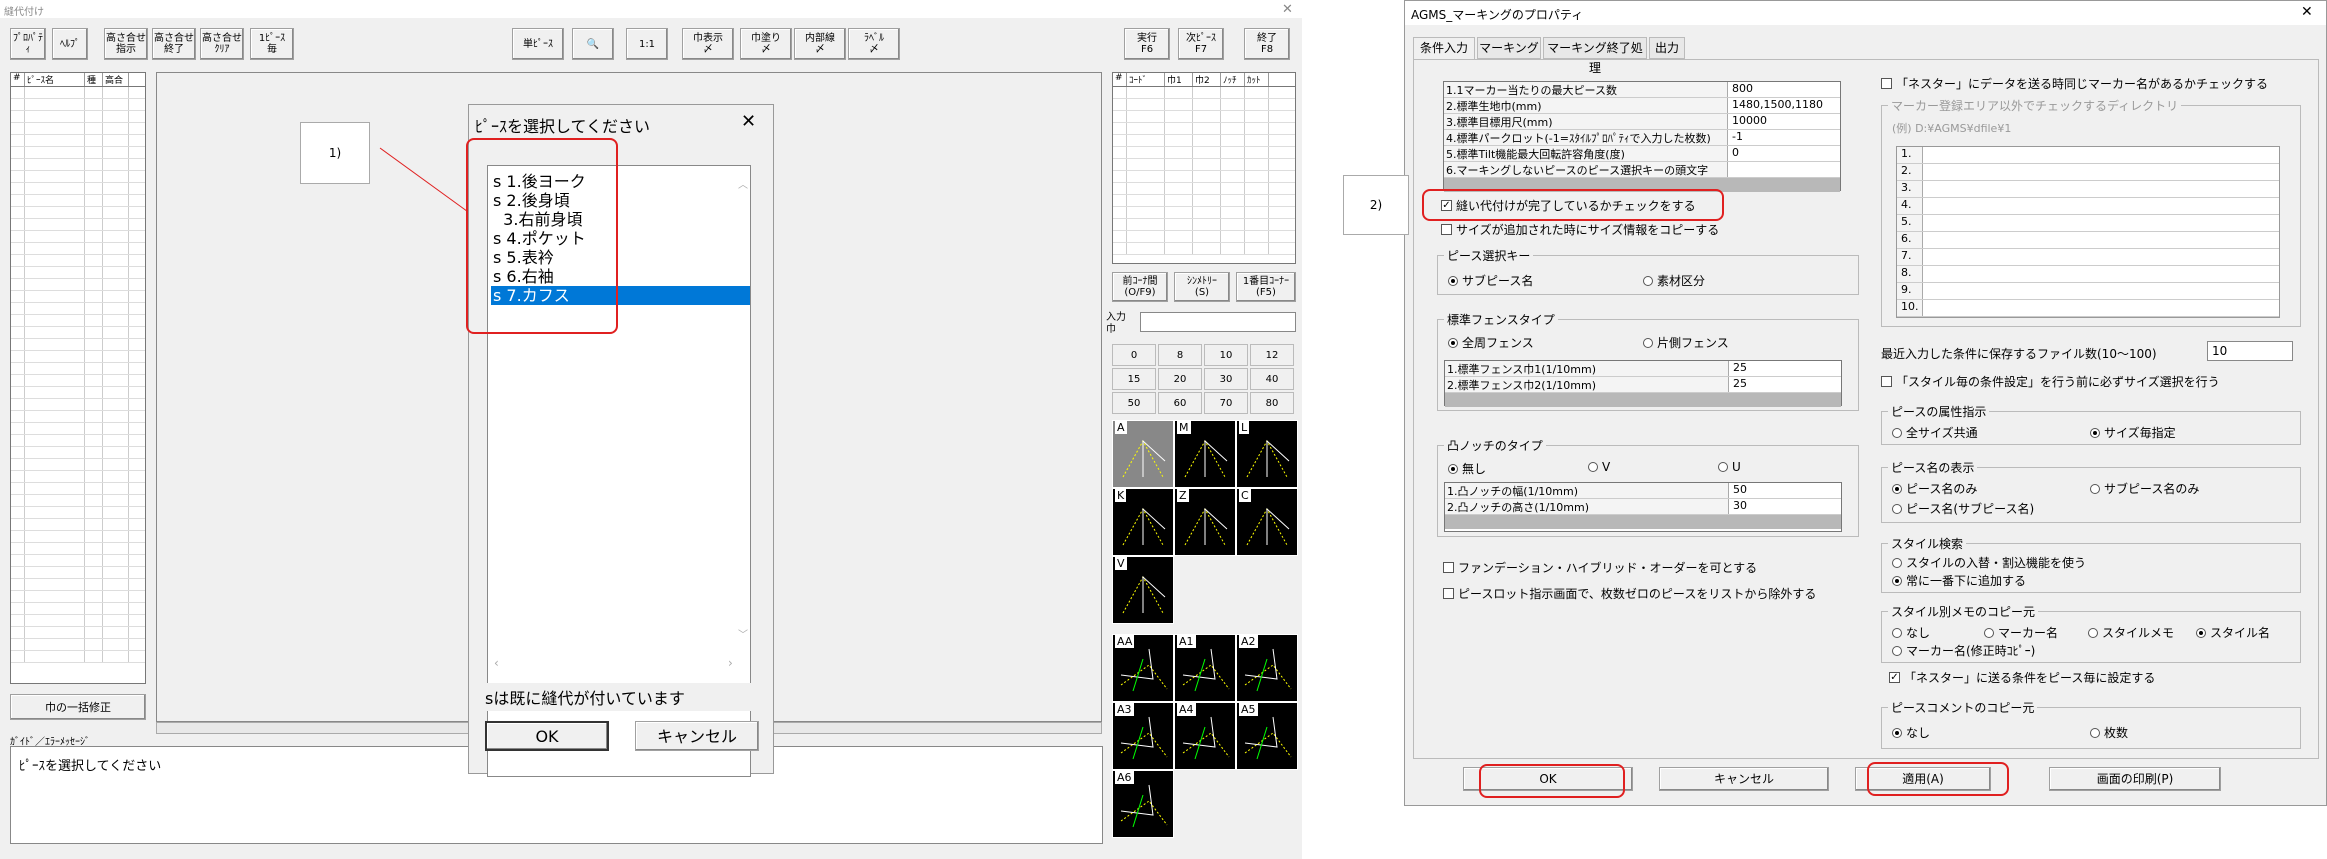 The image size is (2327, 859). I want to click on notch-opt-none: 無し, so click(1467, 468).